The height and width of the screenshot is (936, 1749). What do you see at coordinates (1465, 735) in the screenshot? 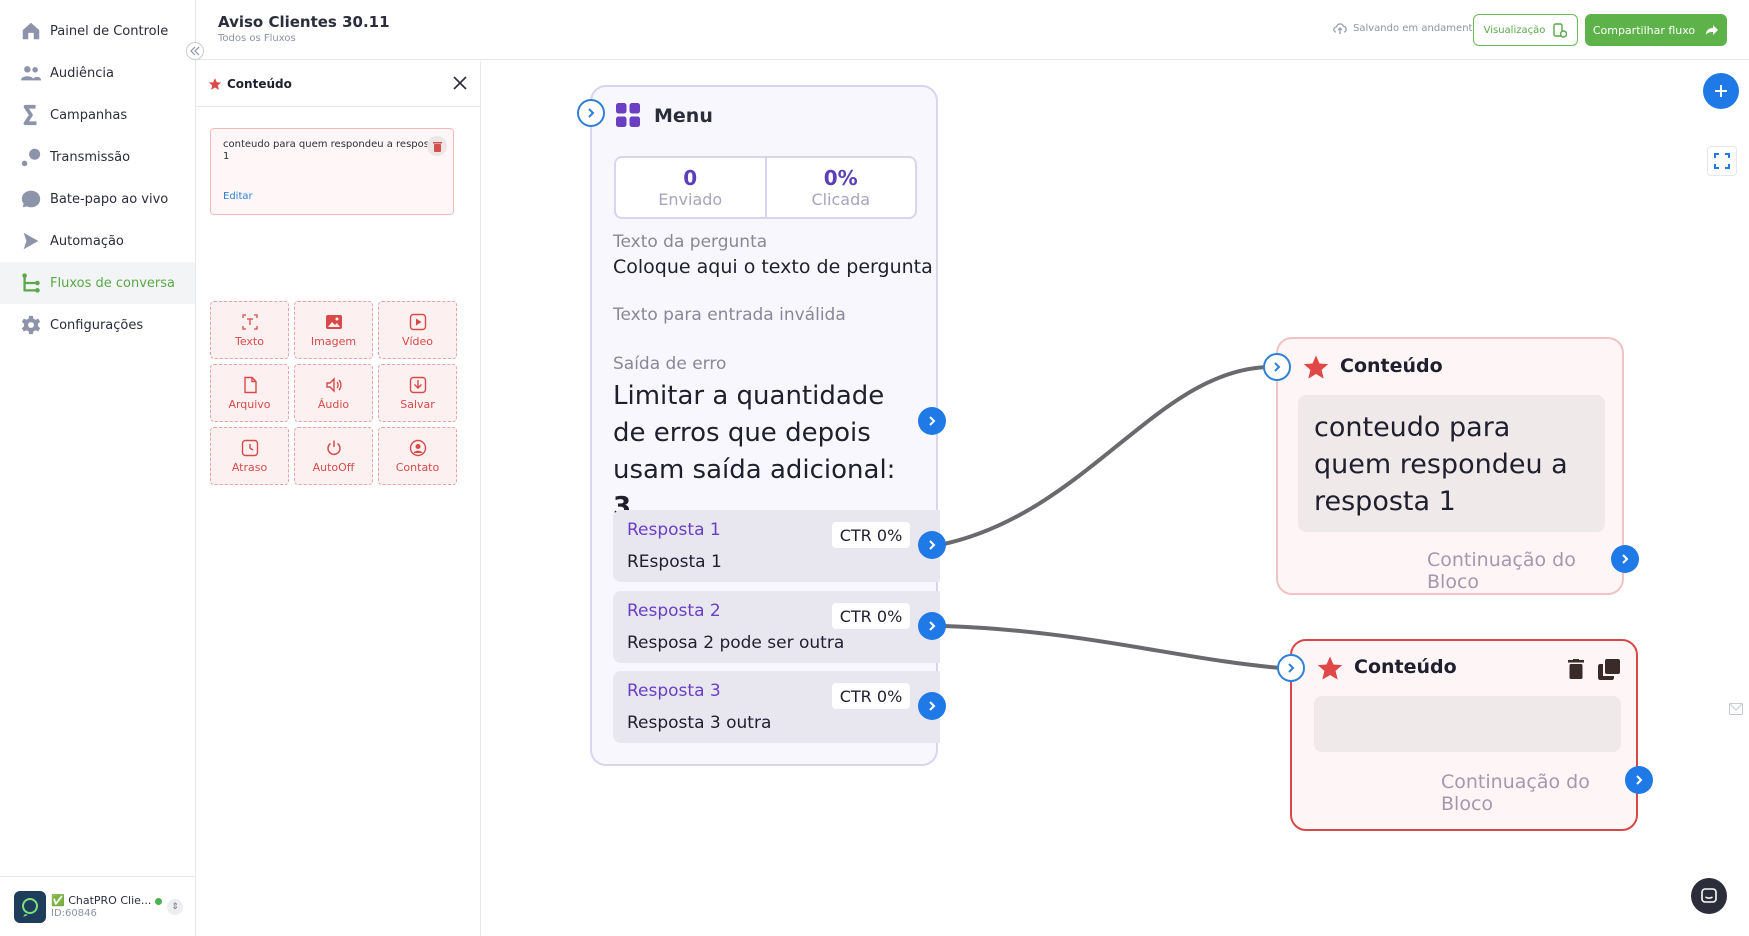
I see `content-node-selected: Conteúdo Continuação do Bloco` at bounding box center [1465, 735].